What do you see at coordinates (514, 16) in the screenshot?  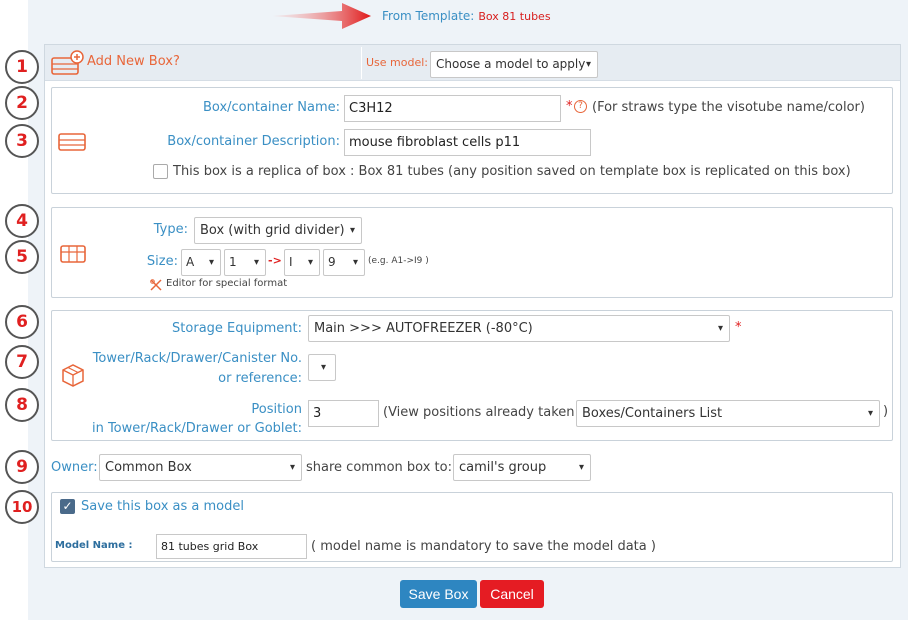 I see `template-value: Box 81 tubes` at bounding box center [514, 16].